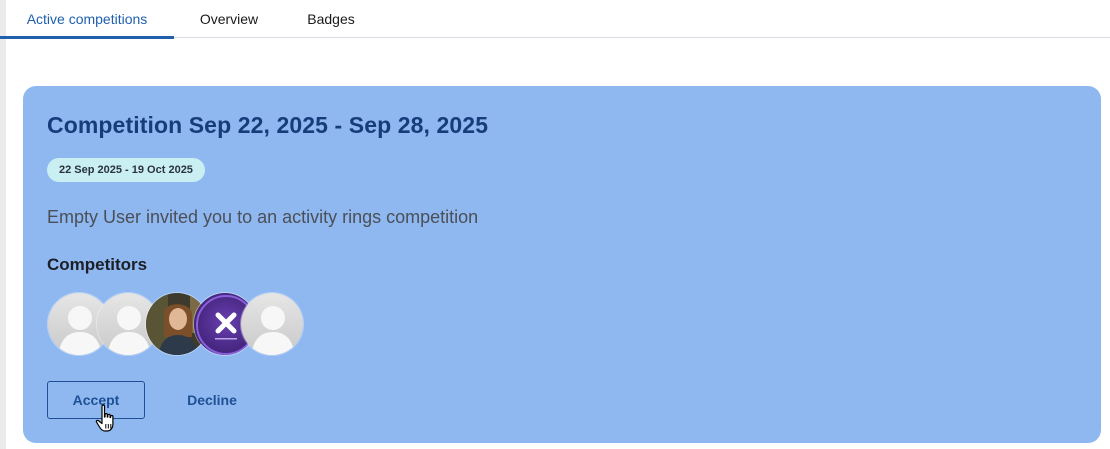 This screenshot has height=449, width=1110. I want to click on competitors-label: Competitors, so click(97, 264).